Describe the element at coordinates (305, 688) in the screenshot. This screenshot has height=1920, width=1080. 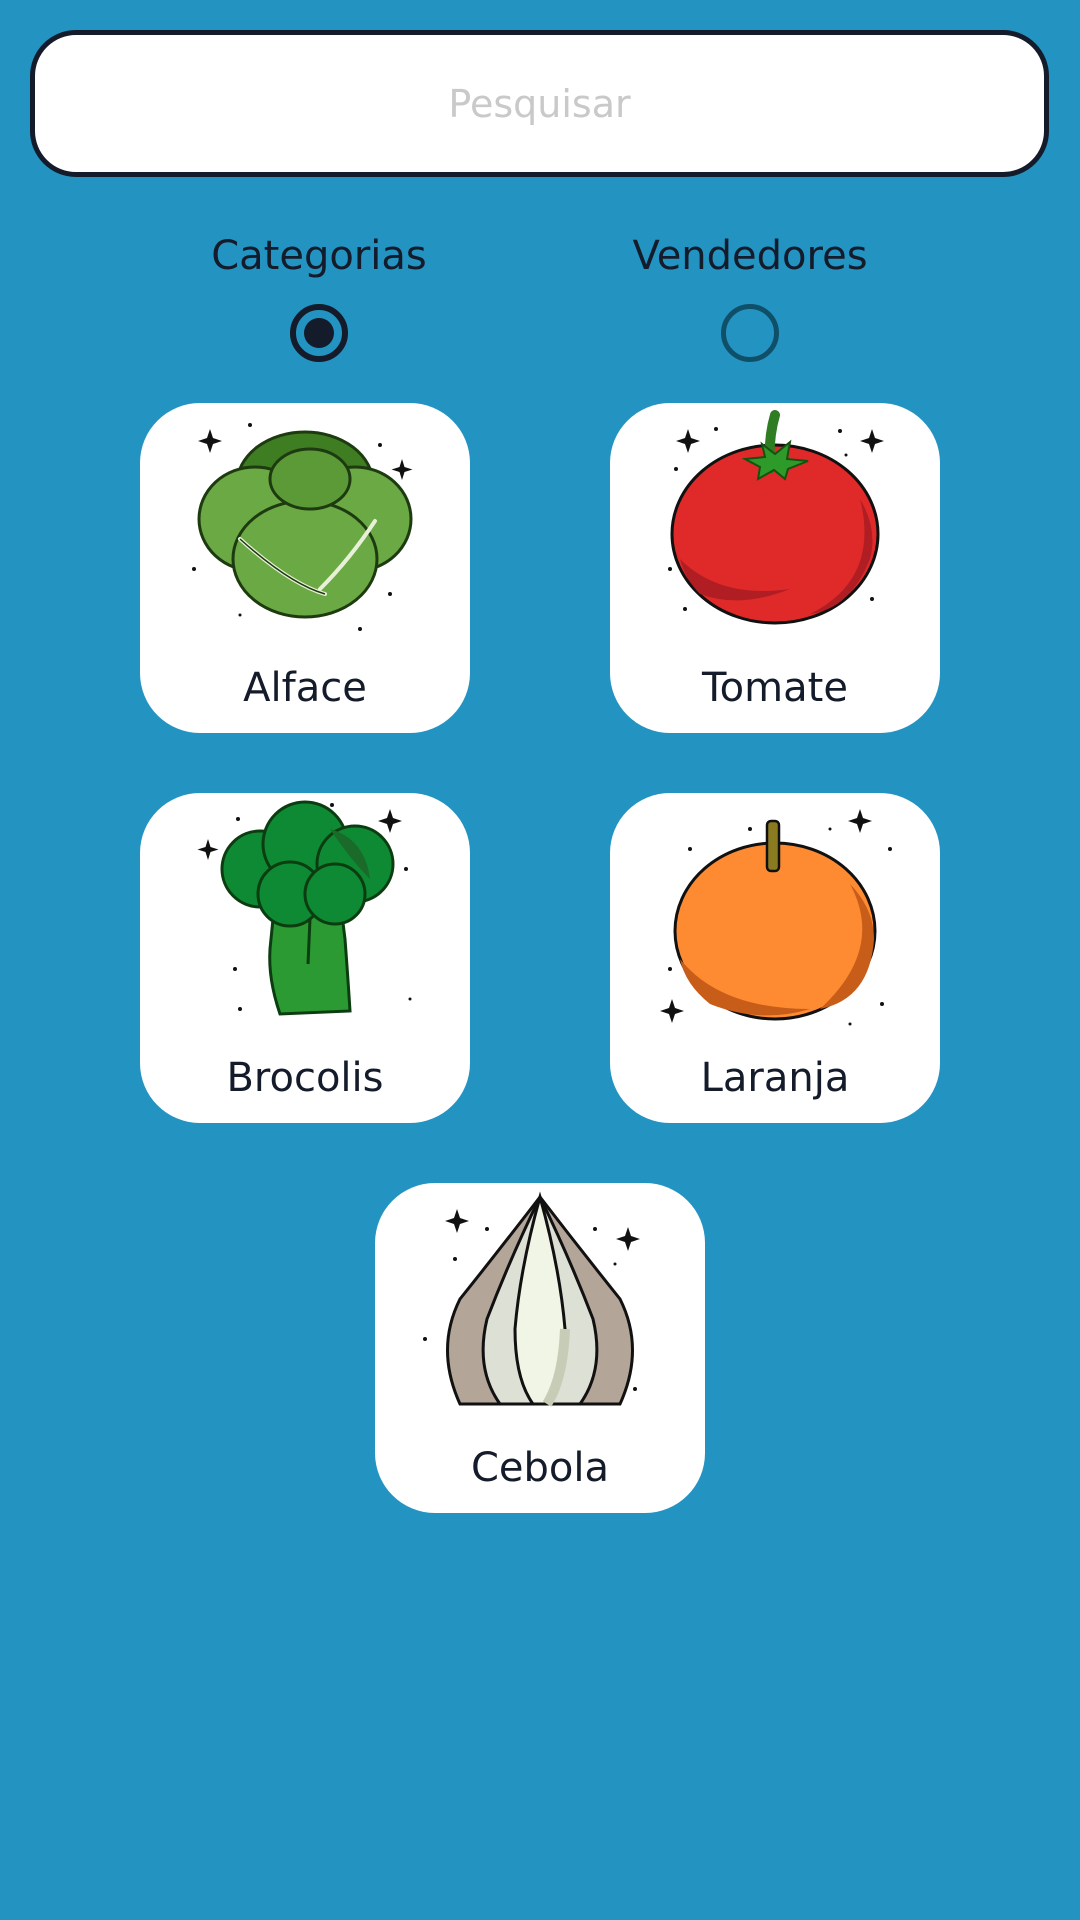
I see `product-label: Alface` at that location.